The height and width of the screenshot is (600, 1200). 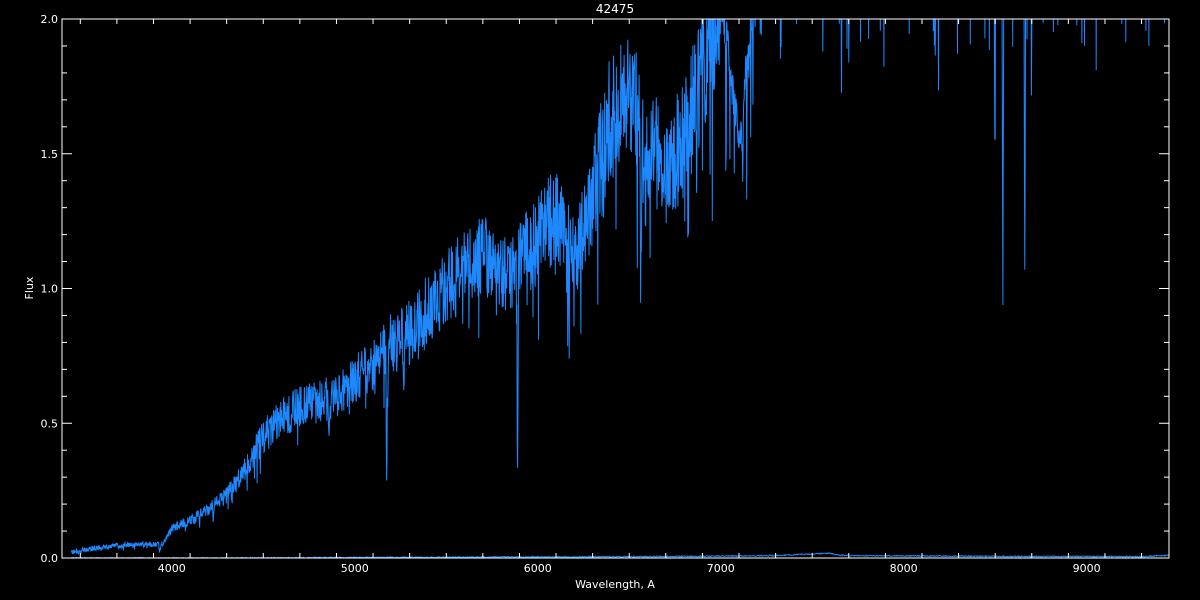 I want to click on x-axis-label: Wavelength, A, so click(x=615, y=584).